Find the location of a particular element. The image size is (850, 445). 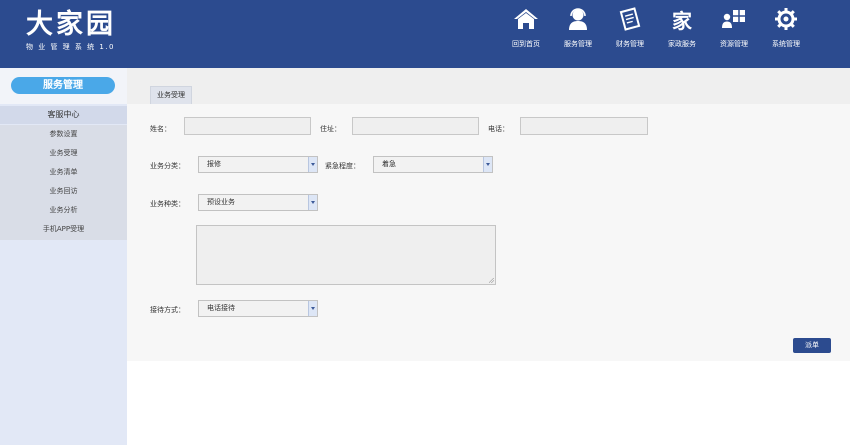

nav-system: 系统管理 is located at coordinates (786, 26).